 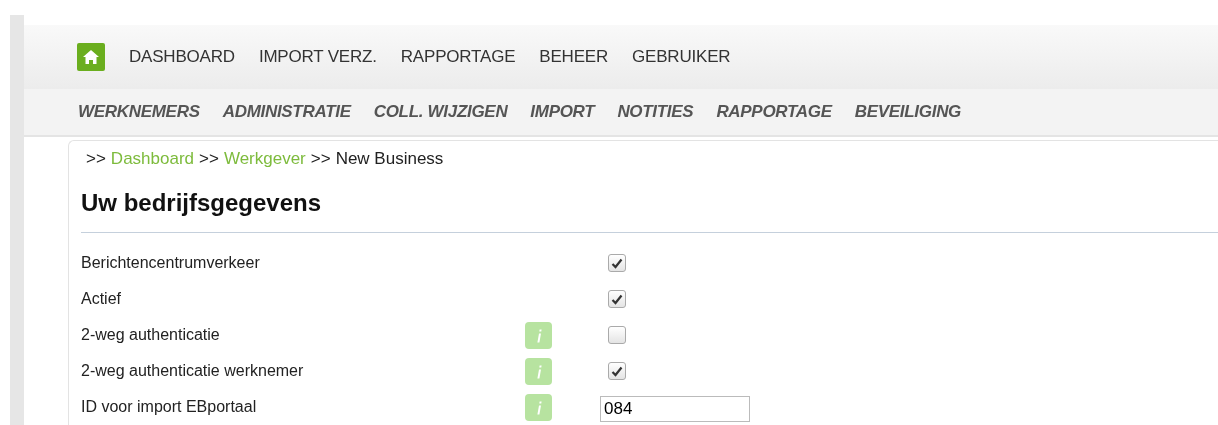 What do you see at coordinates (202, 203) in the screenshot?
I see `page-heading: Uw bedrijfsgegevens` at bounding box center [202, 203].